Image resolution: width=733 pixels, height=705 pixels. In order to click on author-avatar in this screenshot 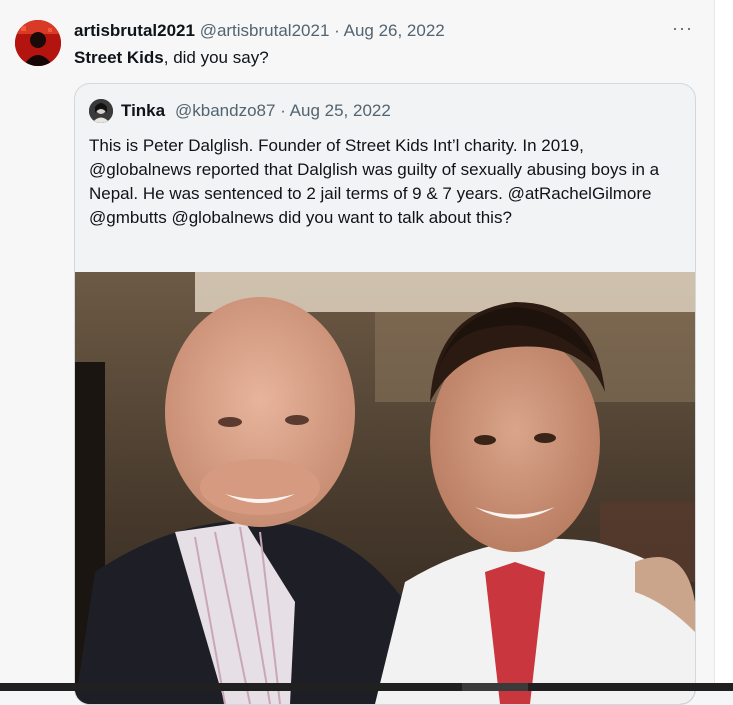, I will do `click(38, 43)`.